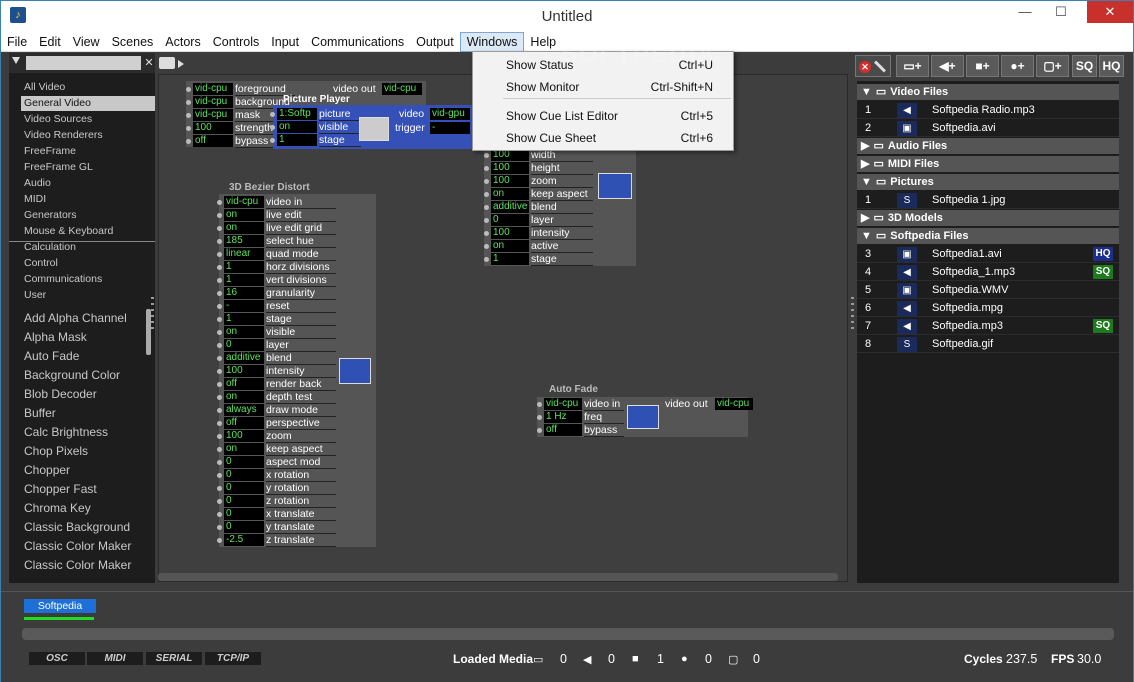 This screenshot has width=1134, height=682. Describe the element at coordinates (988, 290) in the screenshot. I see `media-row: 5 ▣ Softpedia.WMV` at that location.